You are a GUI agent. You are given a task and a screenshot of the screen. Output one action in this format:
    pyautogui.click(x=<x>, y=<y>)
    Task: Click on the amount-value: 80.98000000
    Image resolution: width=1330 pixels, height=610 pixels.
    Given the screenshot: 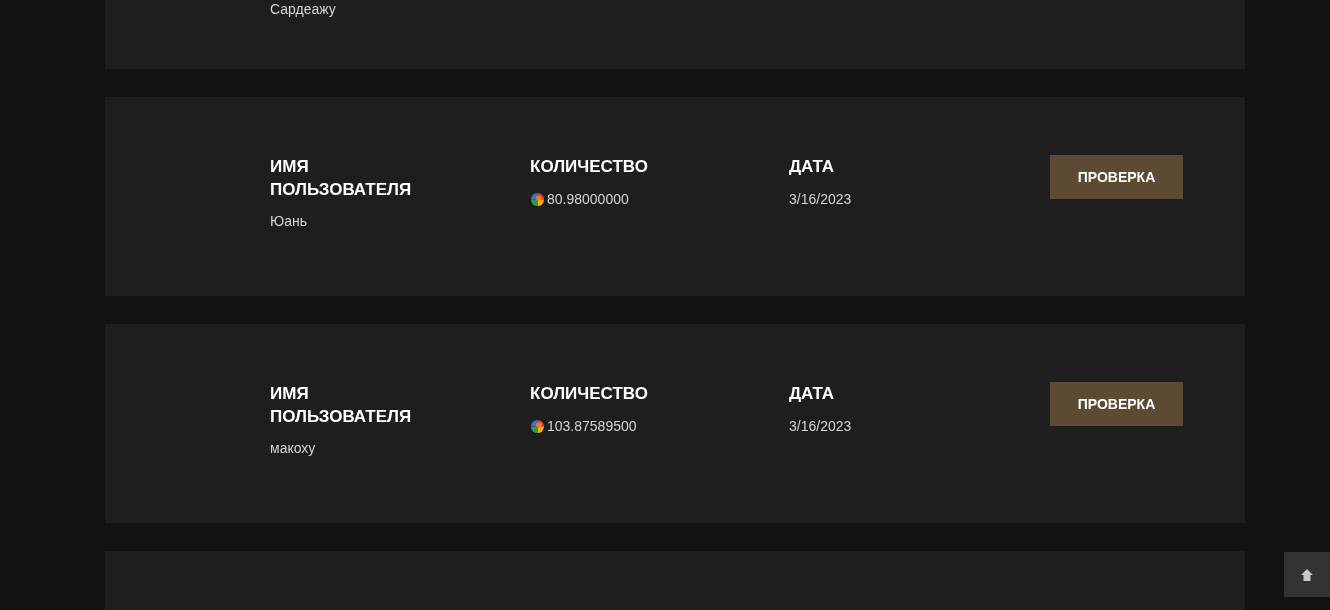 What is the action you would take?
    pyautogui.click(x=588, y=199)
    